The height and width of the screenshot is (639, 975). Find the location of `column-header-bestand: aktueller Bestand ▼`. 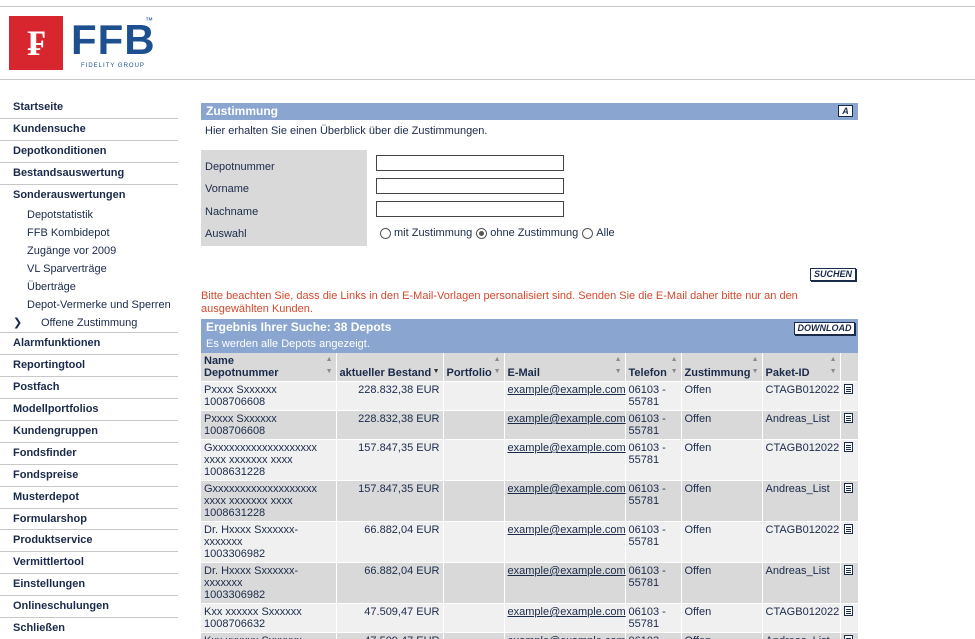

column-header-bestand: aktueller Bestand ▼ is located at coordinates (390, 367).